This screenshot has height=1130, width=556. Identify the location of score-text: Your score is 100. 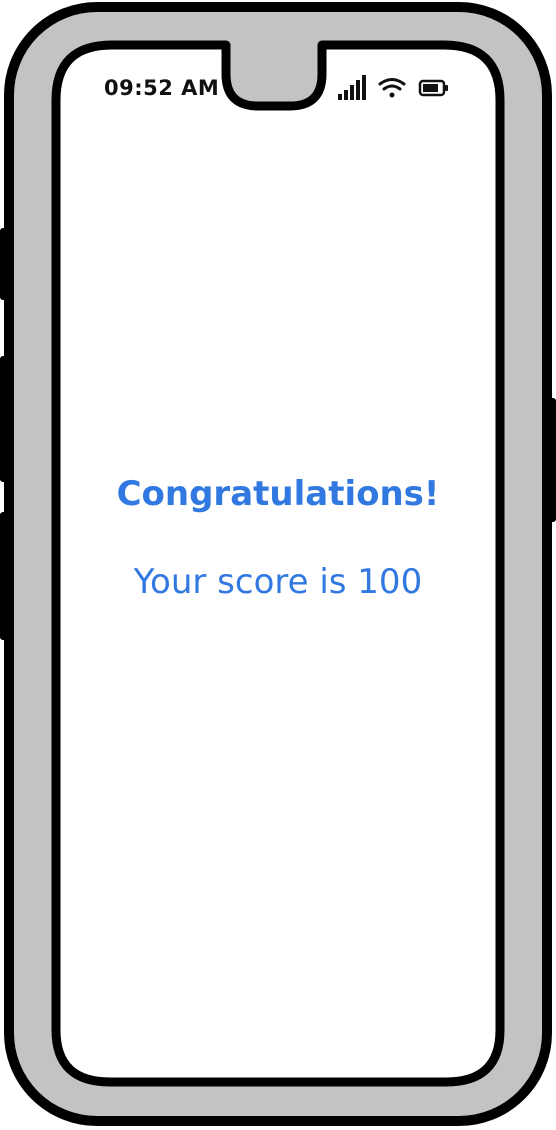
(278, 582).